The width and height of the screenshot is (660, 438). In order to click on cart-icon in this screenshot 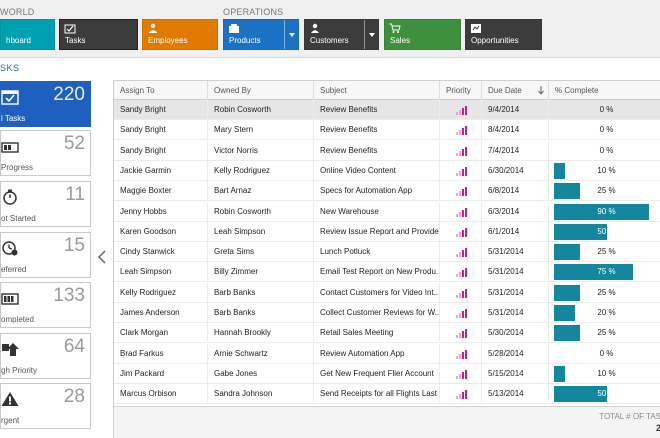, I will do `click(395, 28)`.